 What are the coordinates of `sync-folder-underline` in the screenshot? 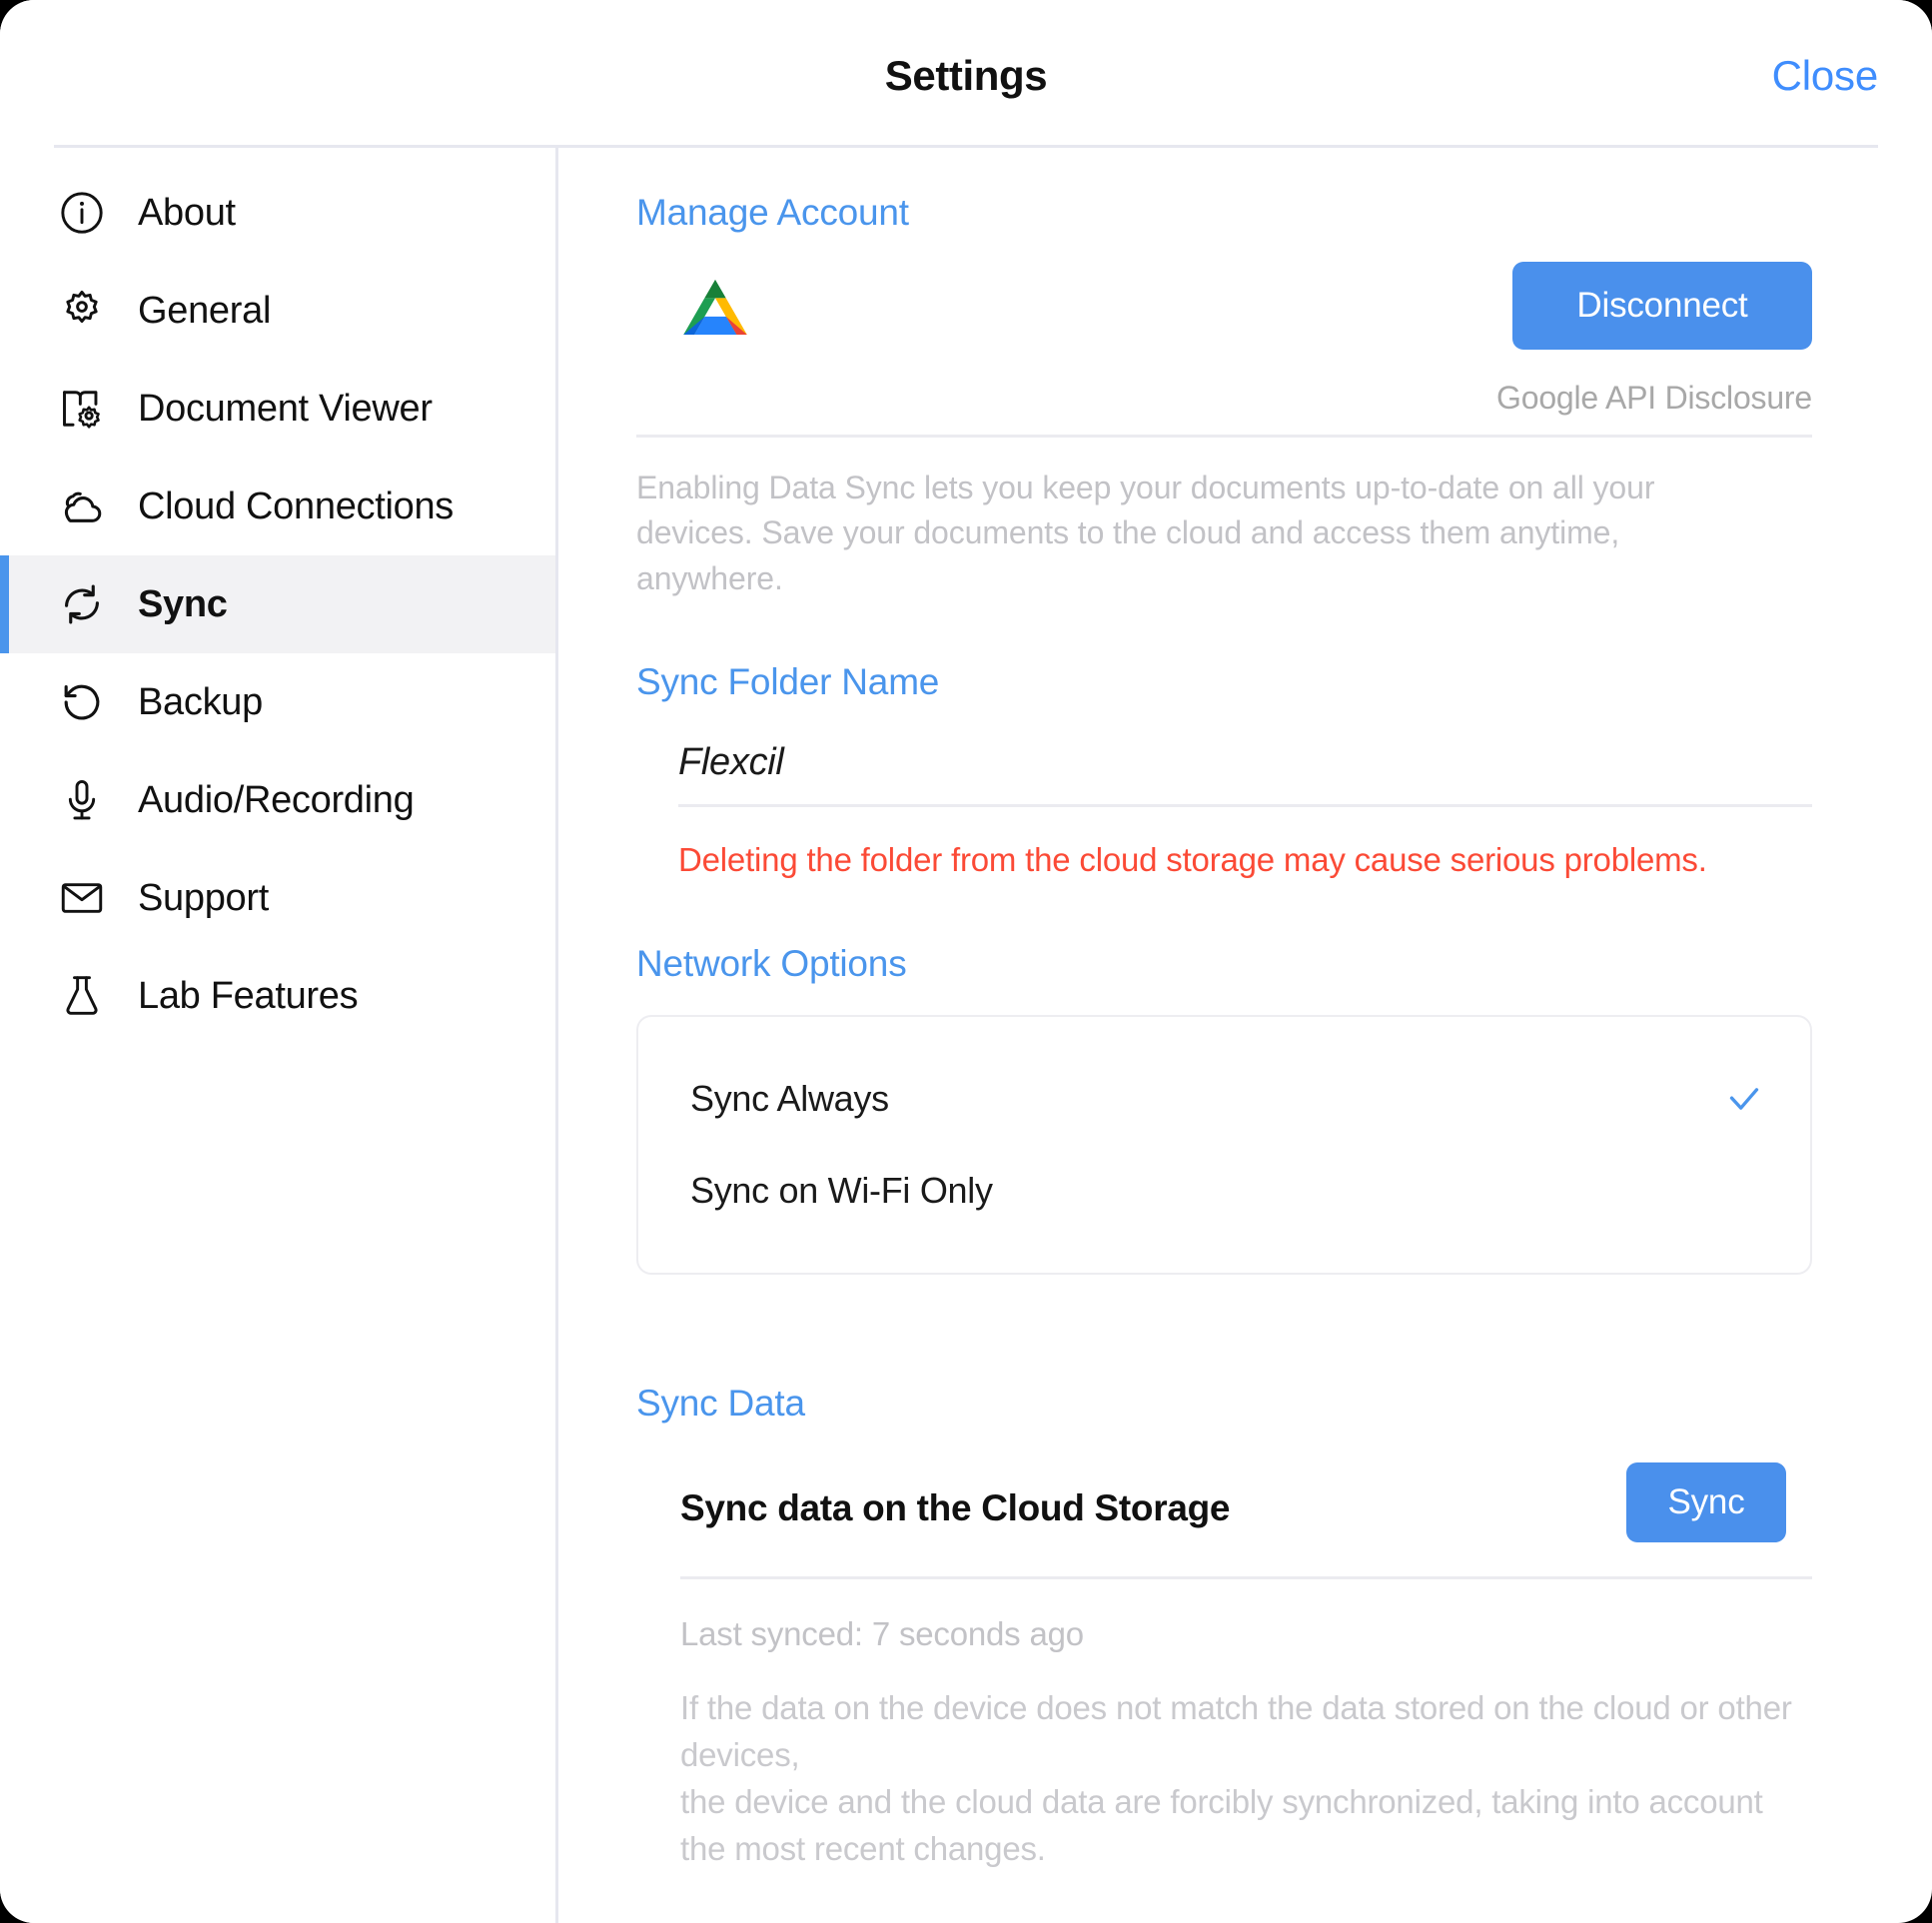 It's located at (1245, 806).